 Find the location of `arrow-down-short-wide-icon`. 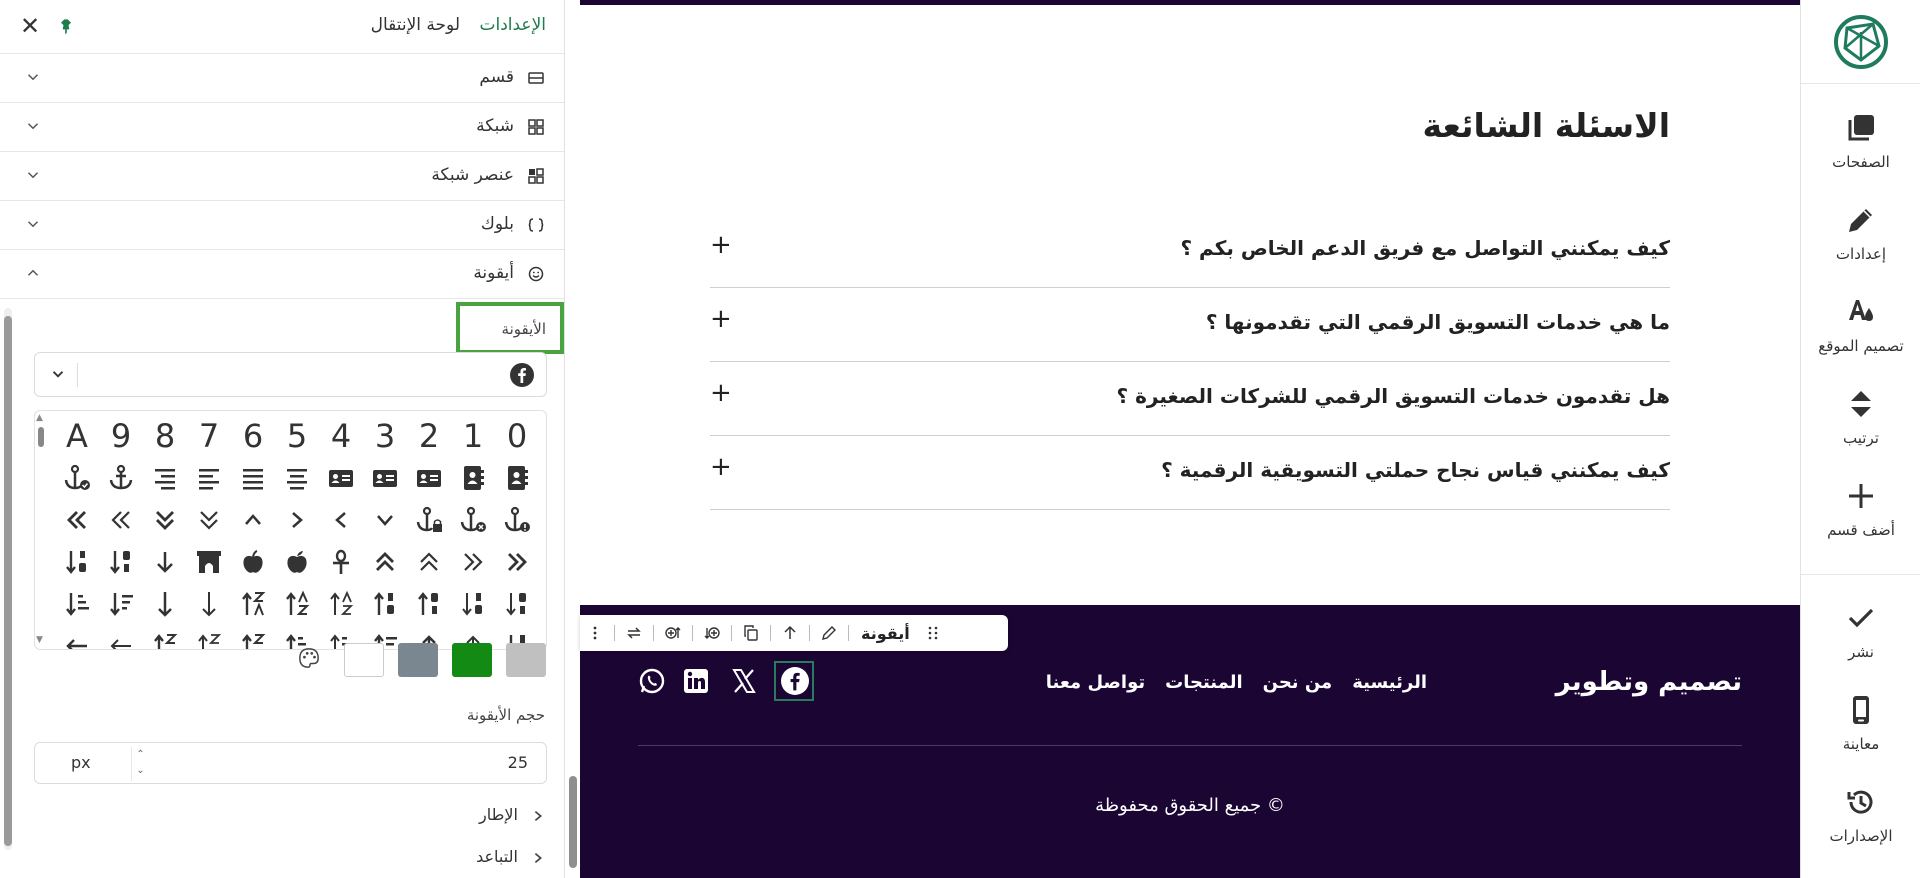

arrow-down-short-wide-icon is located at coordinates (77, 604).